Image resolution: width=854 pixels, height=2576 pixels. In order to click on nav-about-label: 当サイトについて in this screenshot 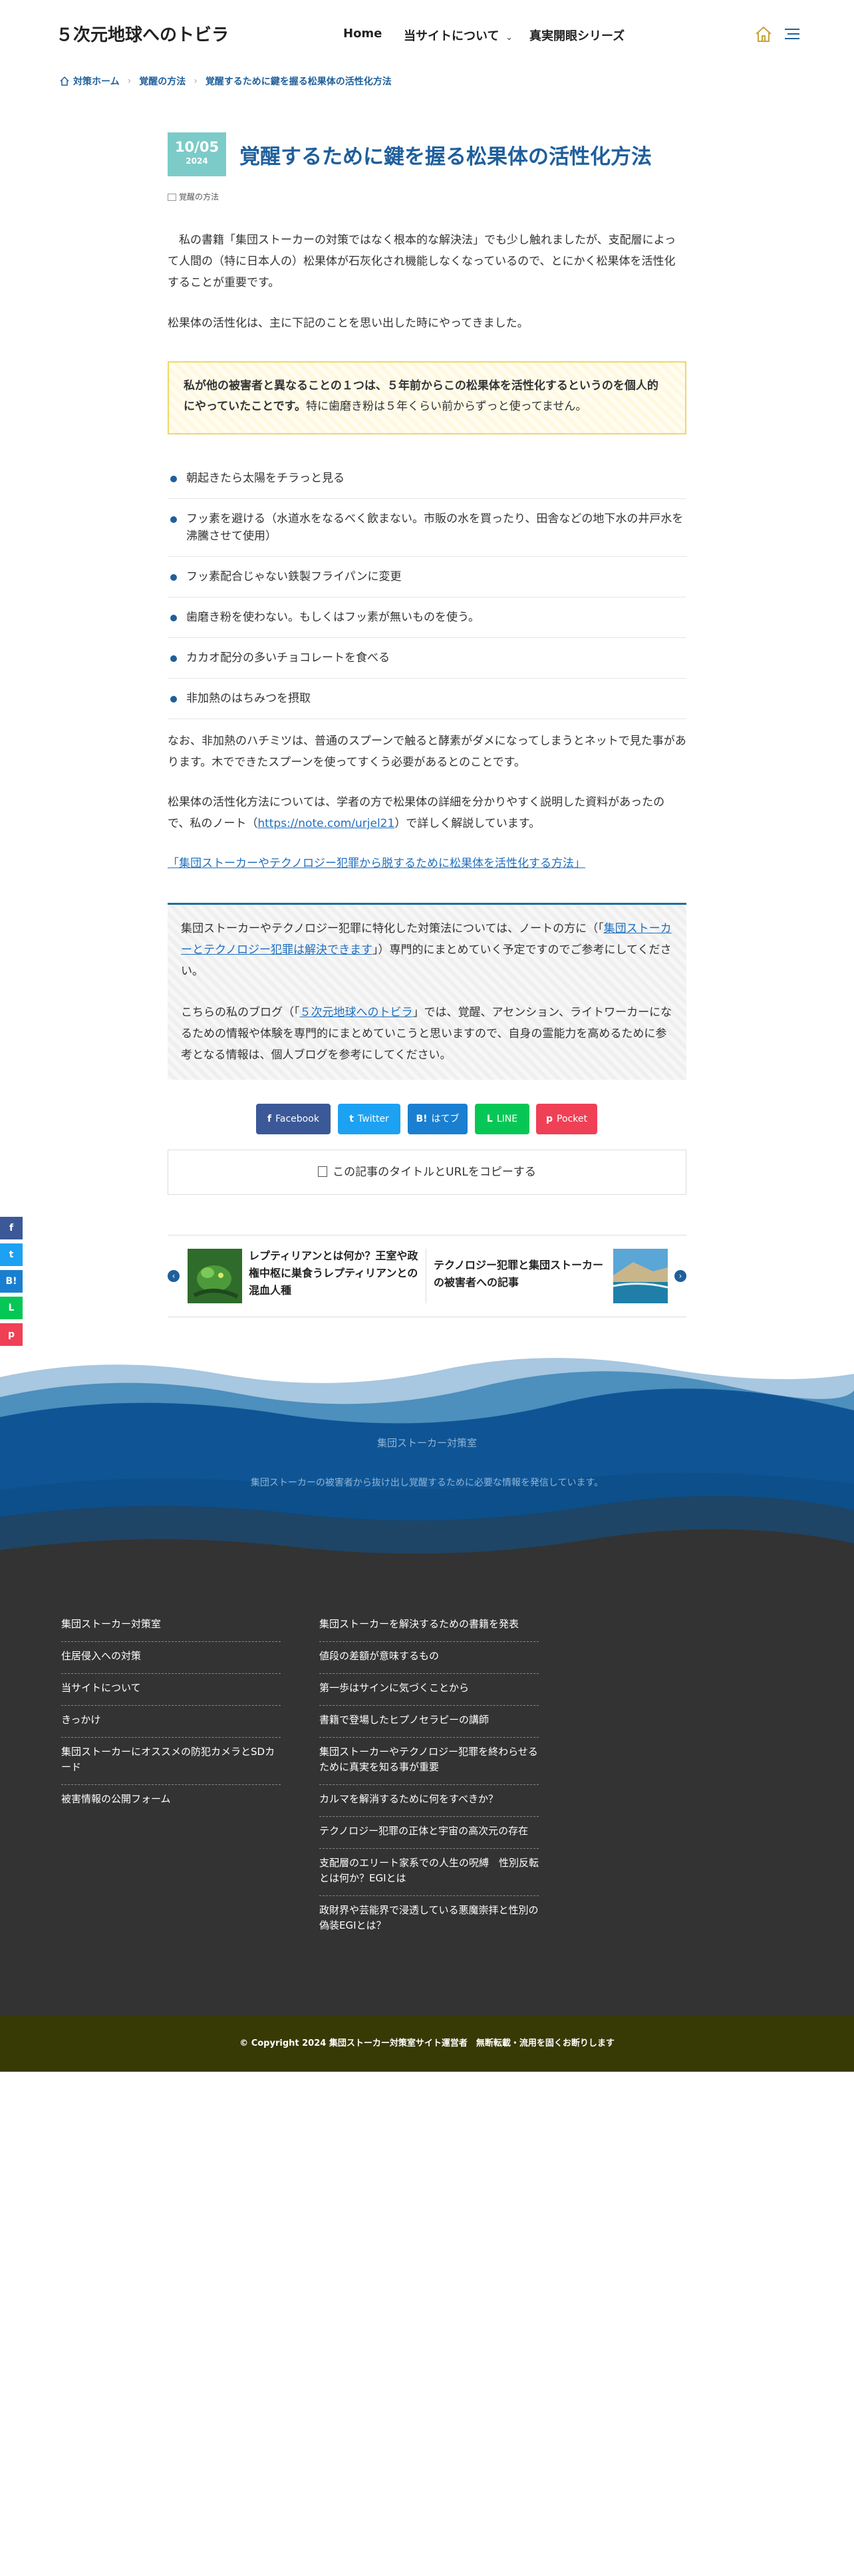, I will do `click(451, 36)`.